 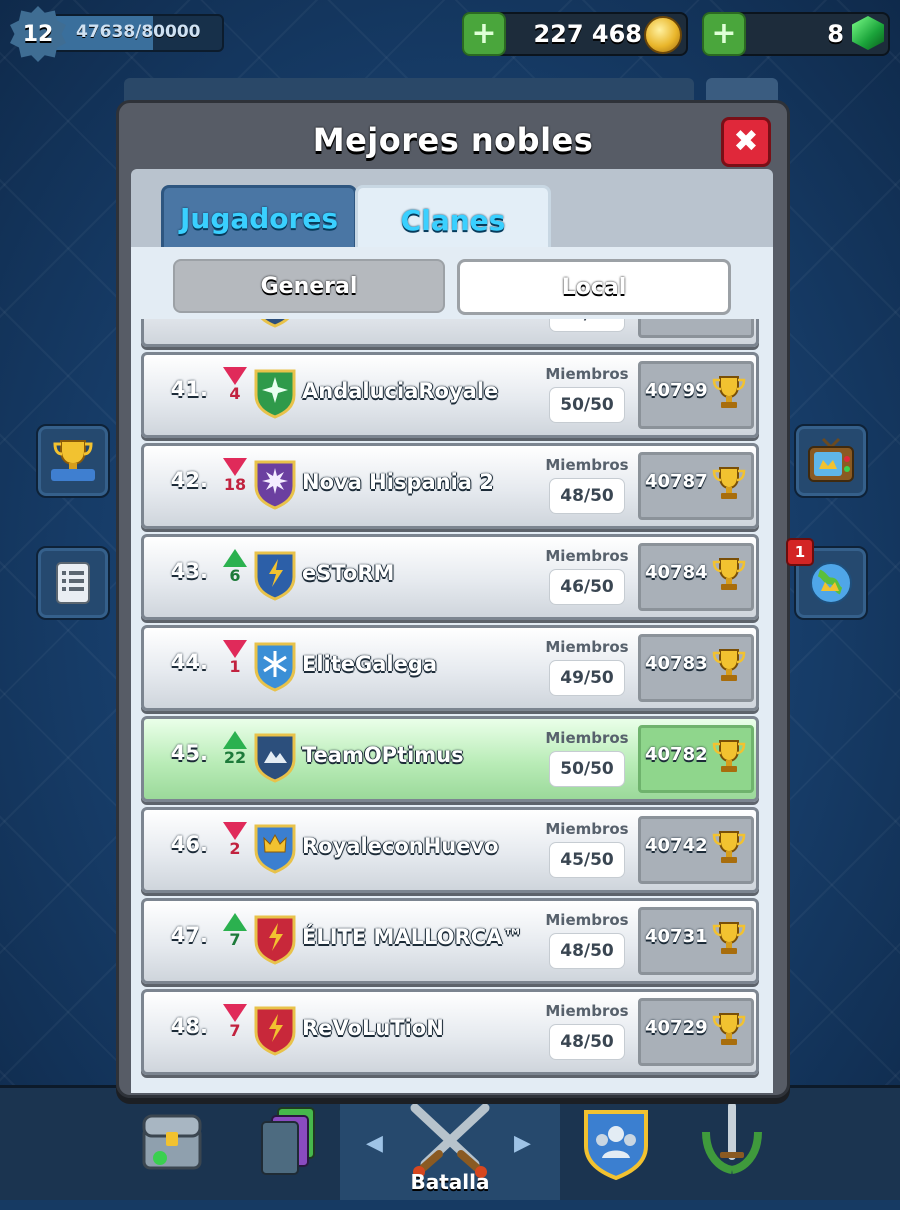 I want to click on clan-row: 48. 7 ReVoLuTioN Miembros 48/50 40729, so click(x=450, y=1032).